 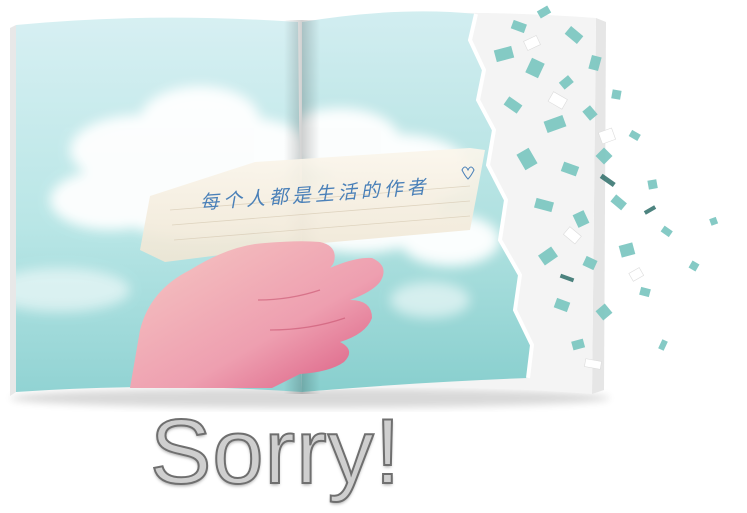 I want to click on page-edge-left, so click(x=13, y=210).